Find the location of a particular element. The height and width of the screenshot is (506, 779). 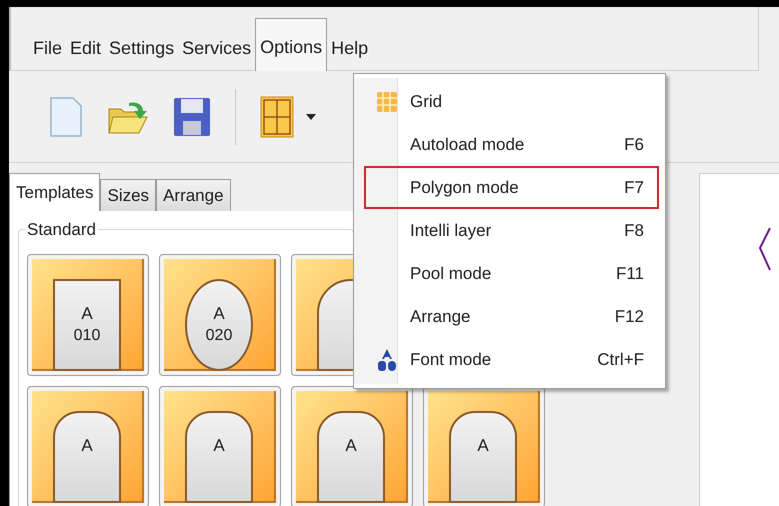

option-label: Pool mode is located at coordinates (451, 273).